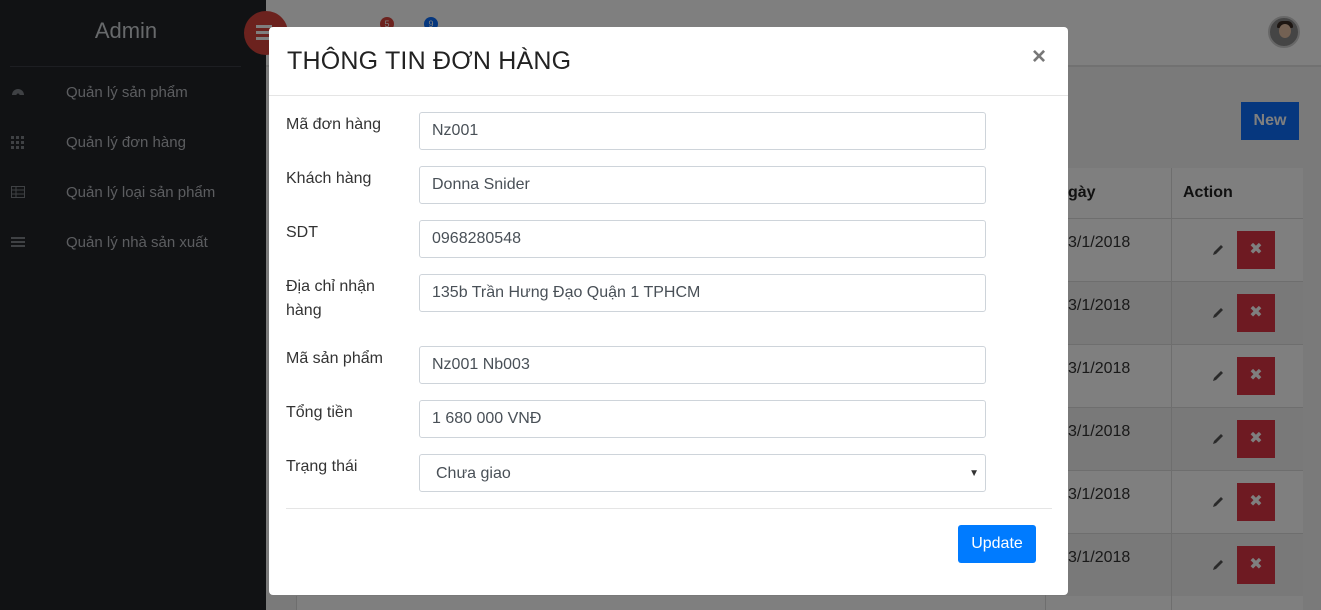 The height and width of the screenshot is (610, 1321). I want to click on modal-footer-divider, so click(669, 508).